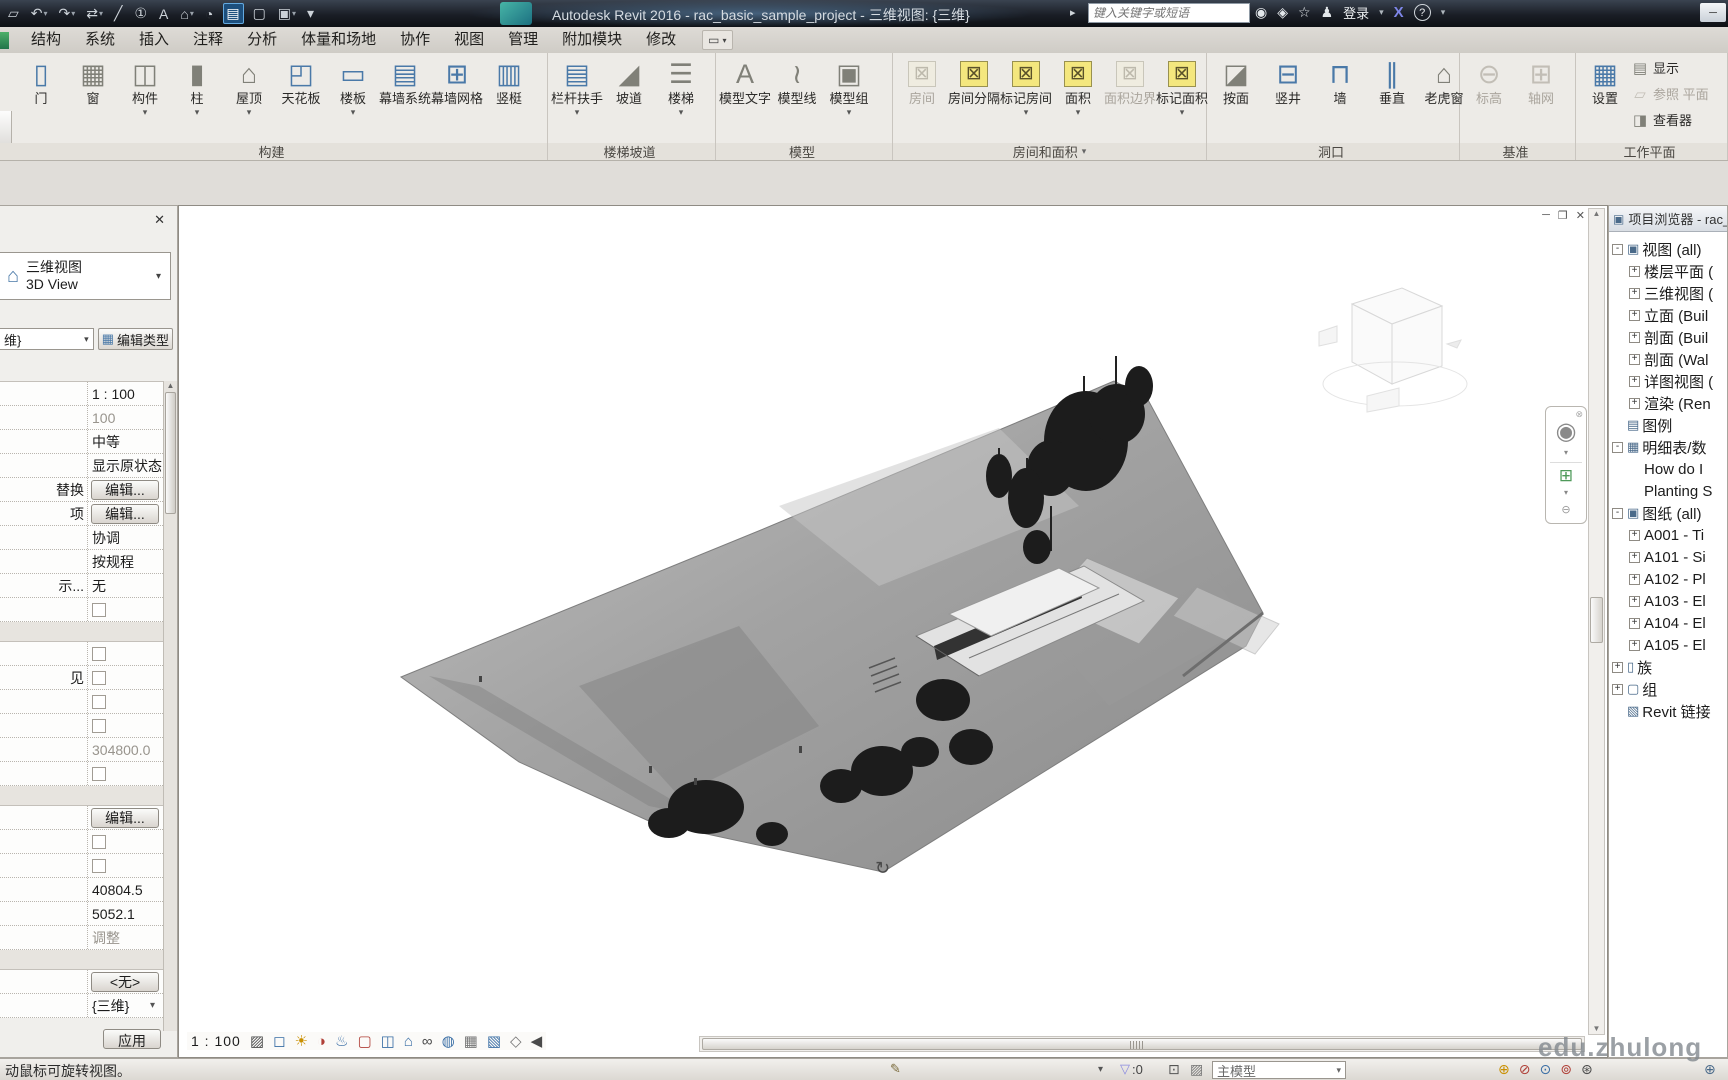 The width and height of the screenshot is (1728, 1080). I want to click on property-value: <无>, so click(125, 981).